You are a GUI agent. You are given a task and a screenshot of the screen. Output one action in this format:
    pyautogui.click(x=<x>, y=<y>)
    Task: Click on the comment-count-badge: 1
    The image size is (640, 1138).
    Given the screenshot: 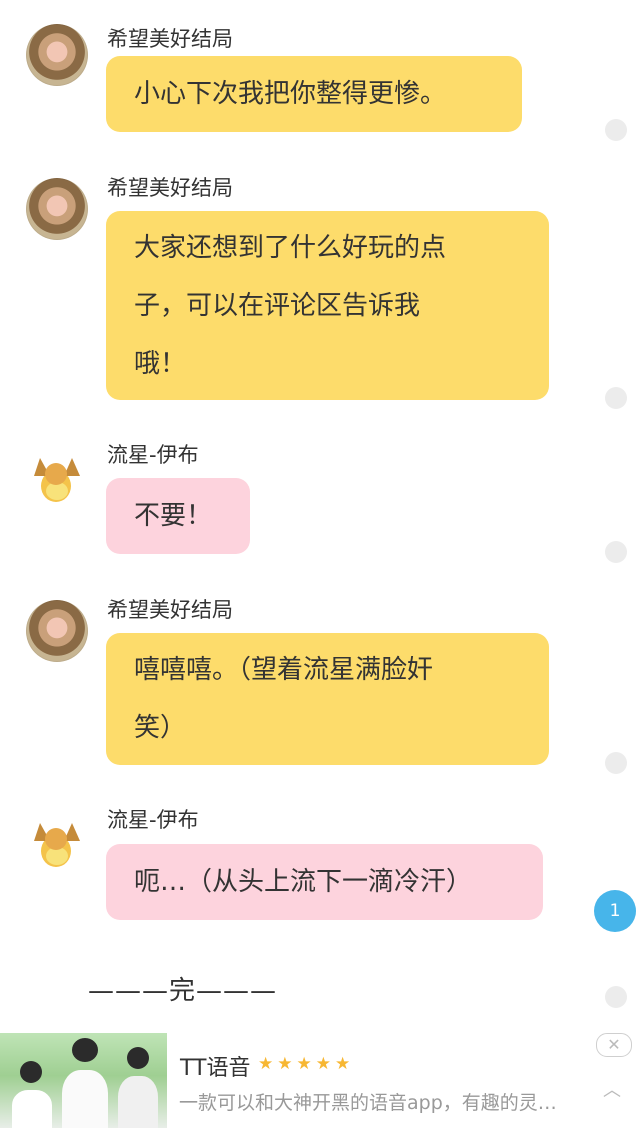 What is the action you would take?
    pyautogui.click(x=615, y=911)
    